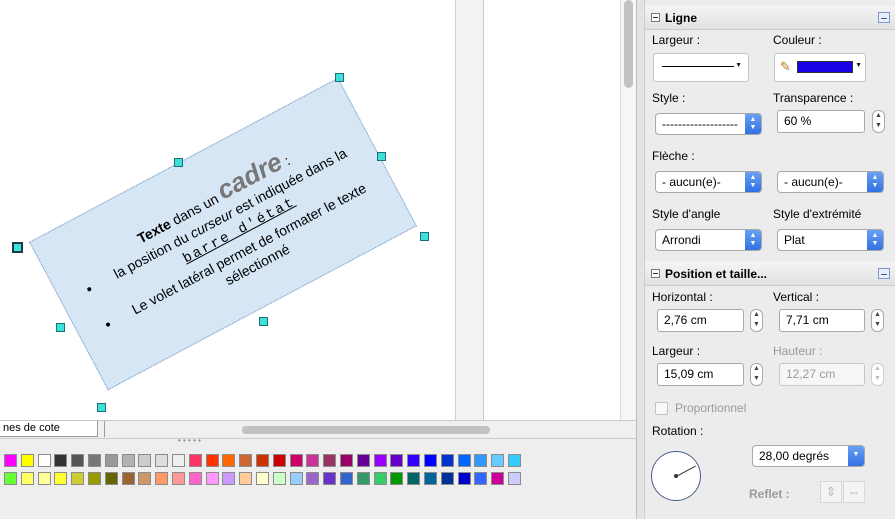 This screenshot has width=895, height=519. I want to click on horizontal-stepper: ▲ ▼, so click(756, 320).